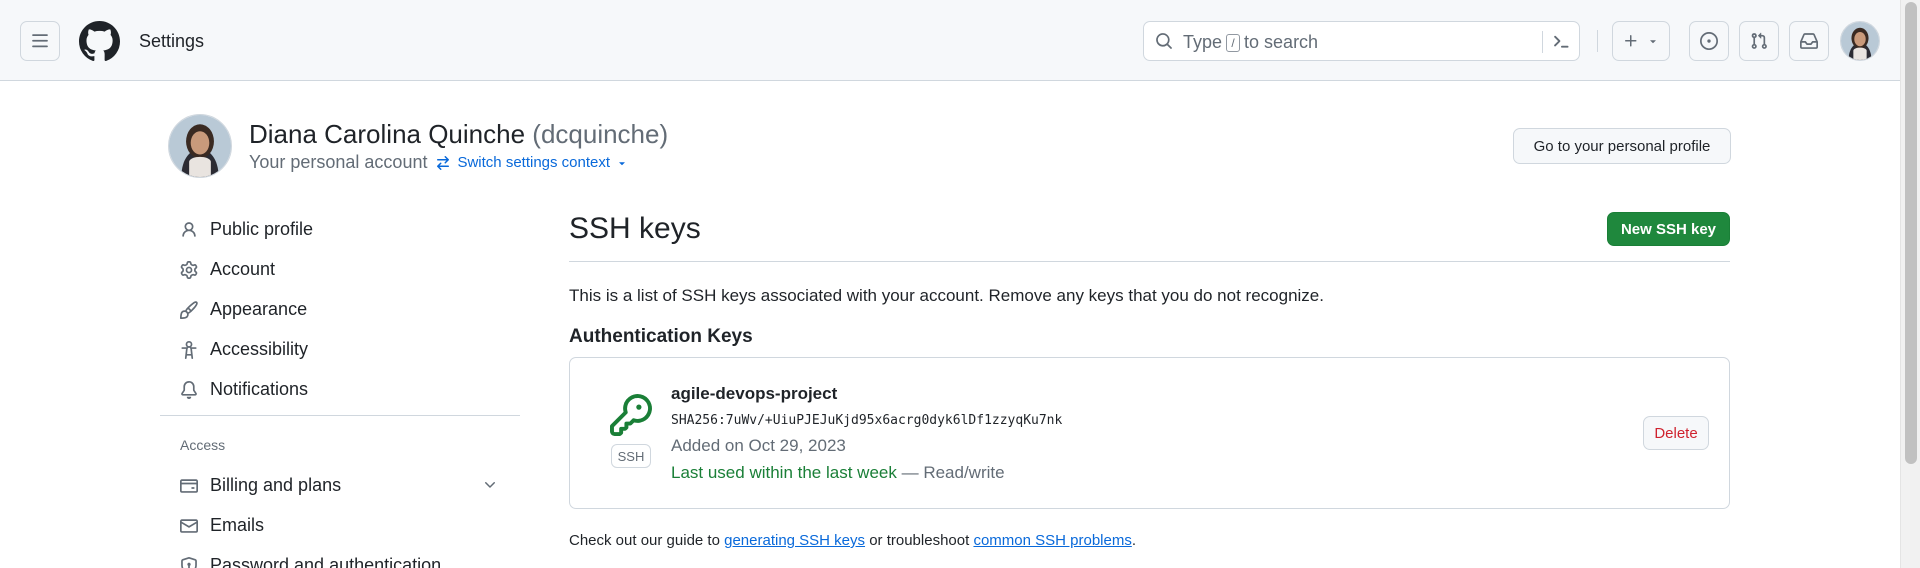 Image resolution: width=1920 pixels, height=568 pixels. I want to click on sidebar-section-heading-access: Access, so click(203, 445).